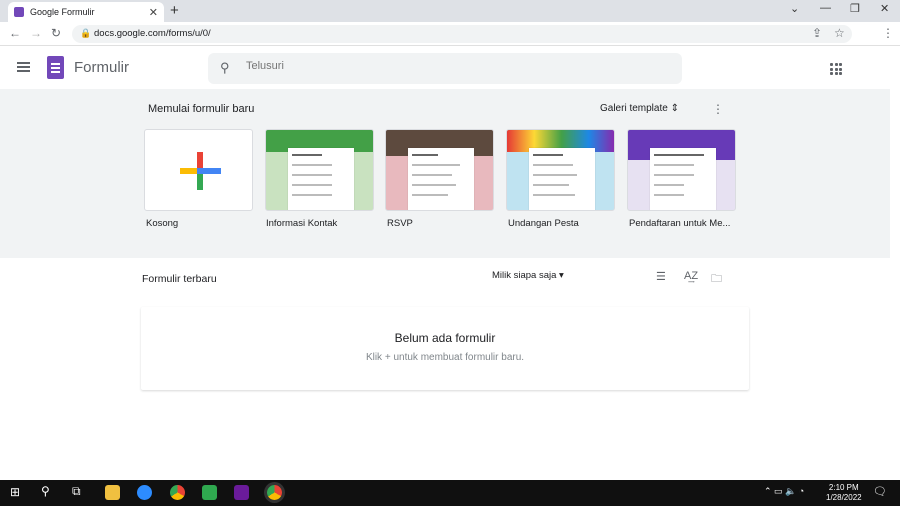  I want to click on search-icon: ⚲, so click(225, 68).